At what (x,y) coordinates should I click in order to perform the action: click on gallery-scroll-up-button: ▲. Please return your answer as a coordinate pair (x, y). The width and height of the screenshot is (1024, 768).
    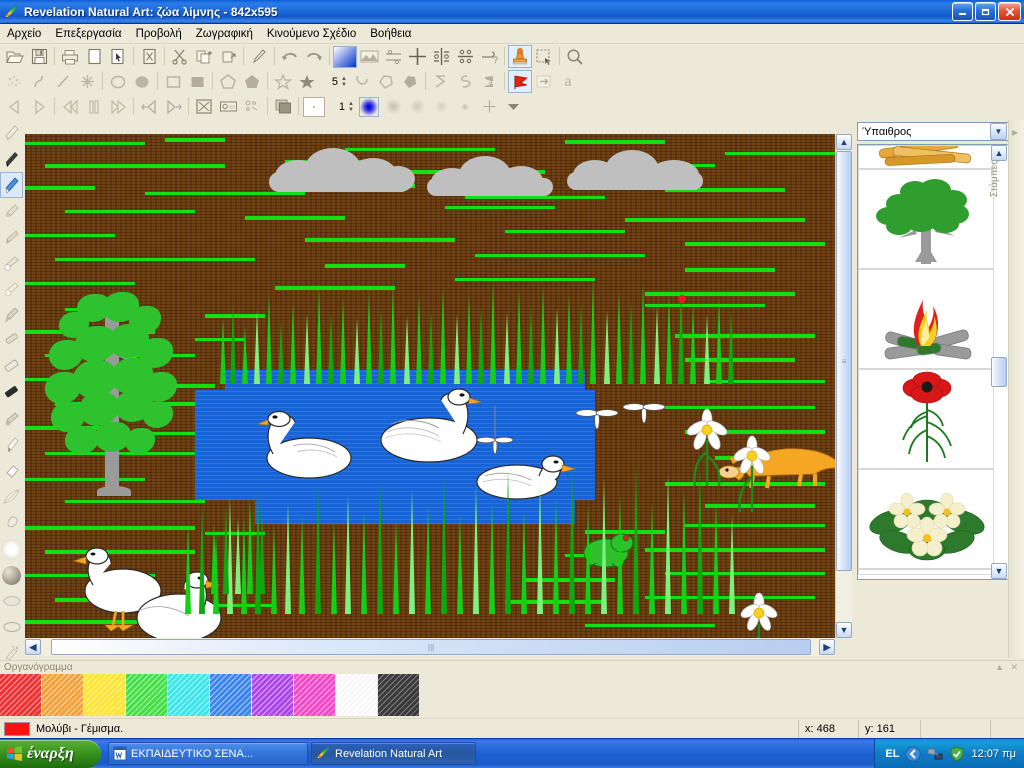
    Looking at the image, I should click on (999, 153).